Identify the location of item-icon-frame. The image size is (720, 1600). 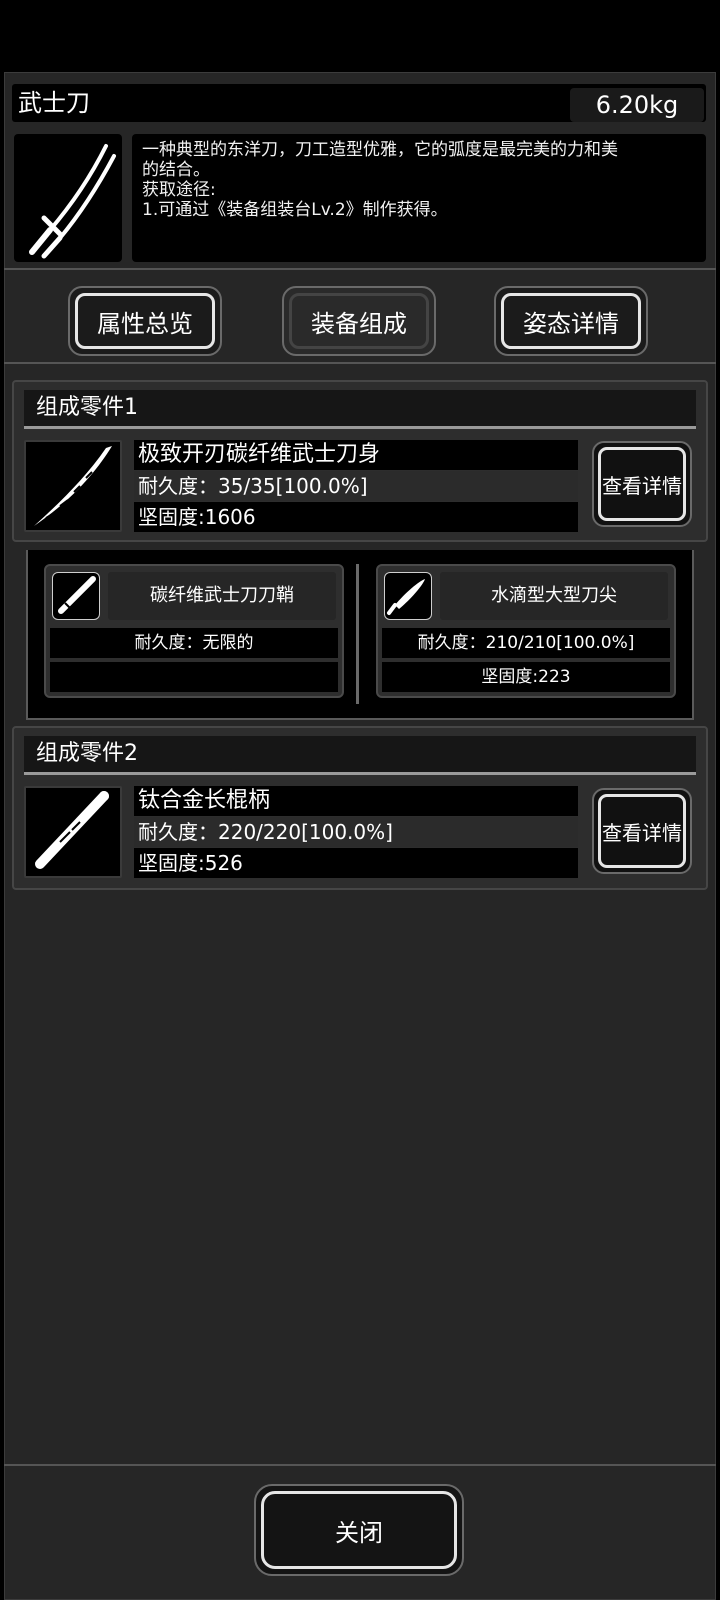
(68, 198).